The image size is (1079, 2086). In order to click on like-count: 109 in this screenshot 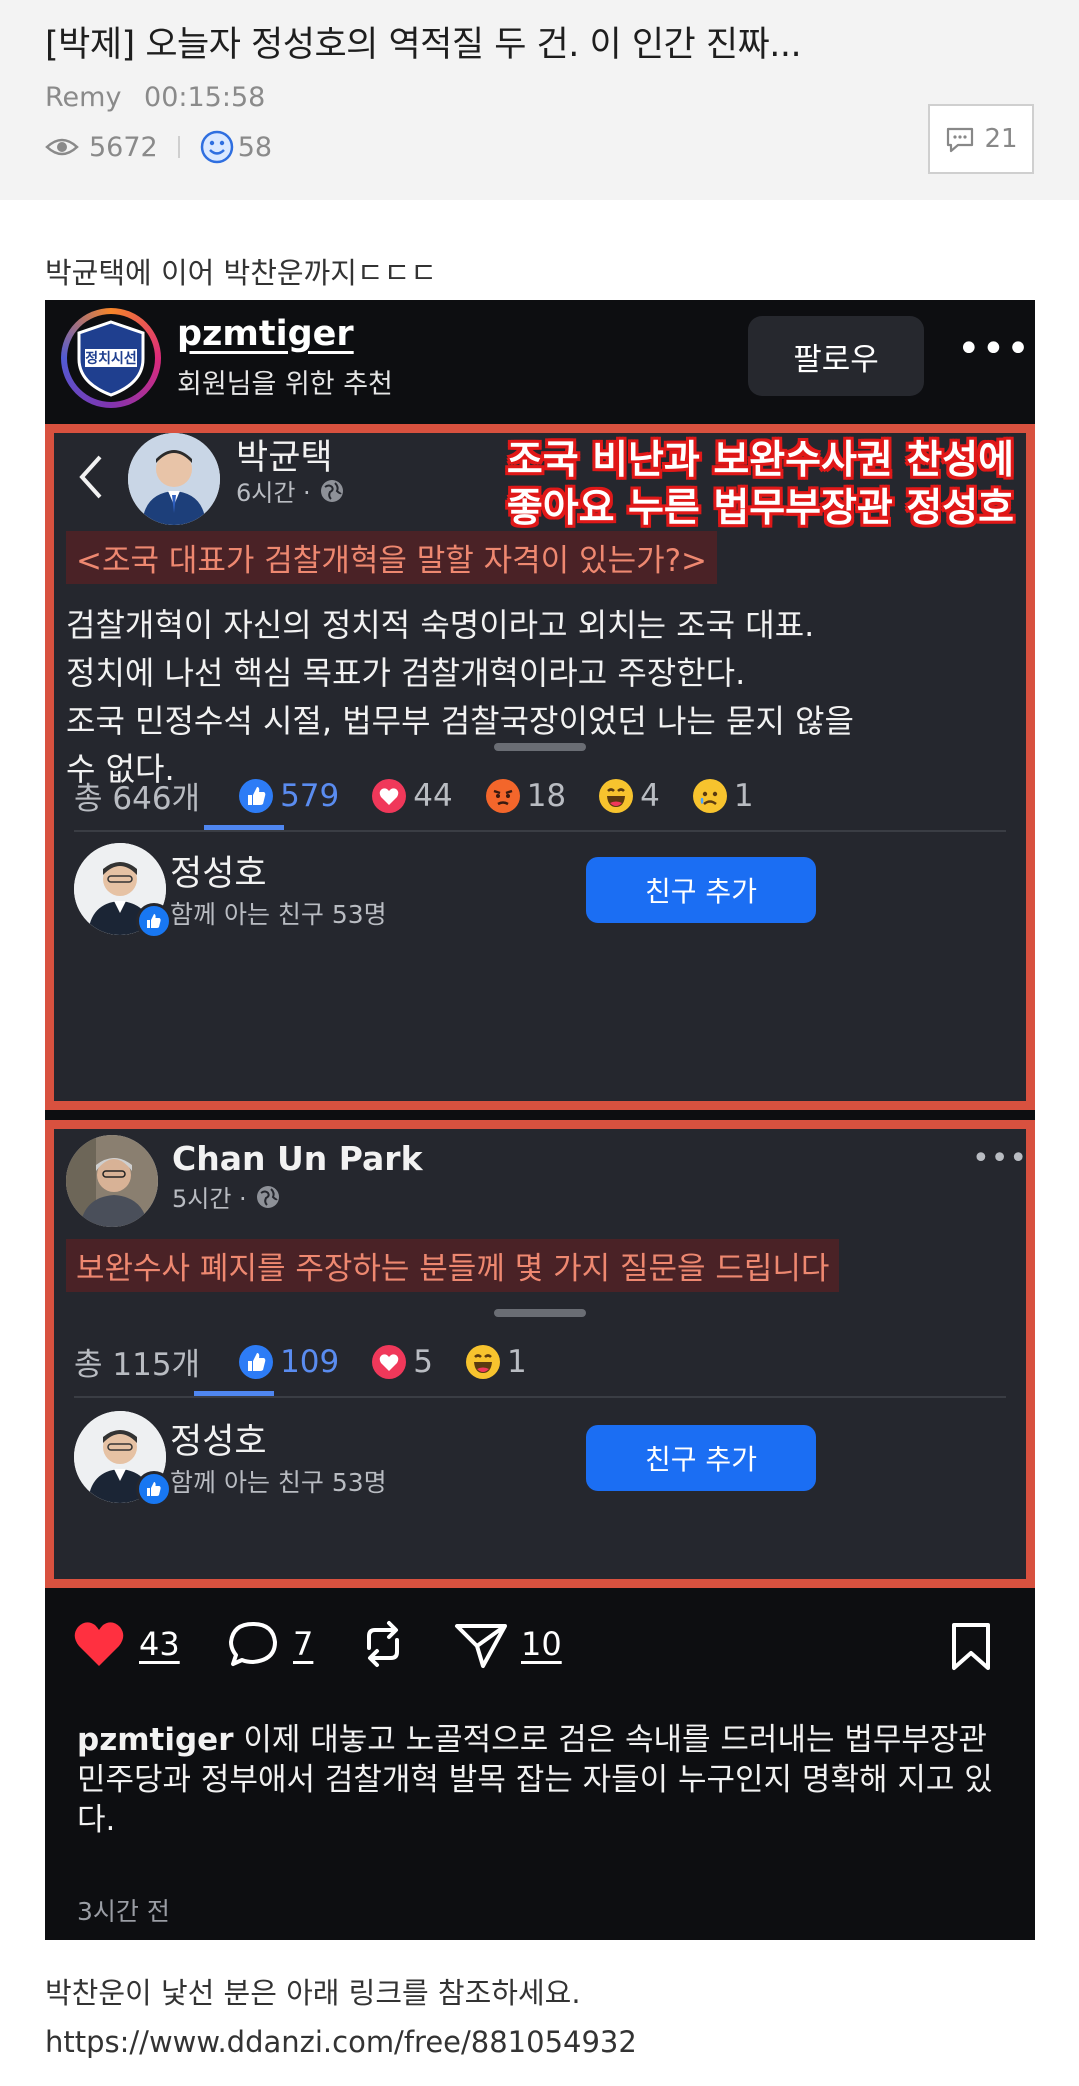, I will do `click(310, 1361)`.